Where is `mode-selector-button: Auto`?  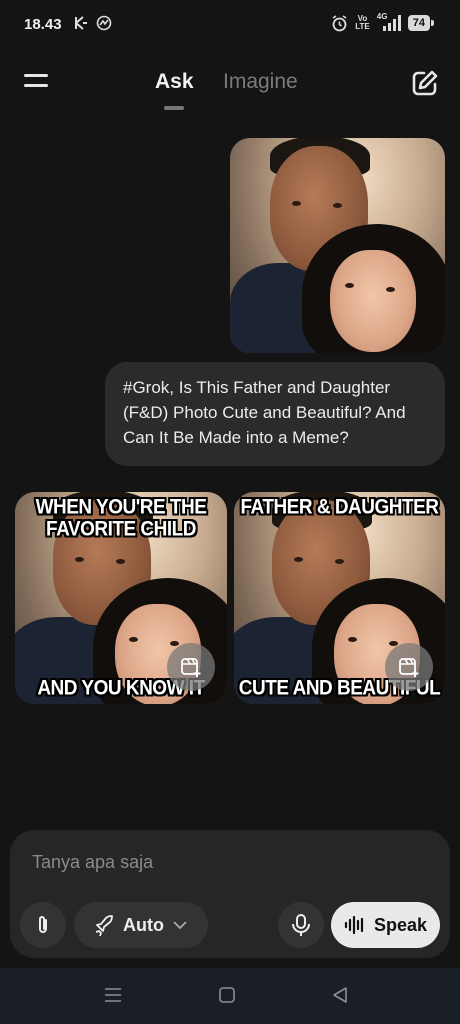 mode-selector-button: Auto is located at coordinates (141, 925).